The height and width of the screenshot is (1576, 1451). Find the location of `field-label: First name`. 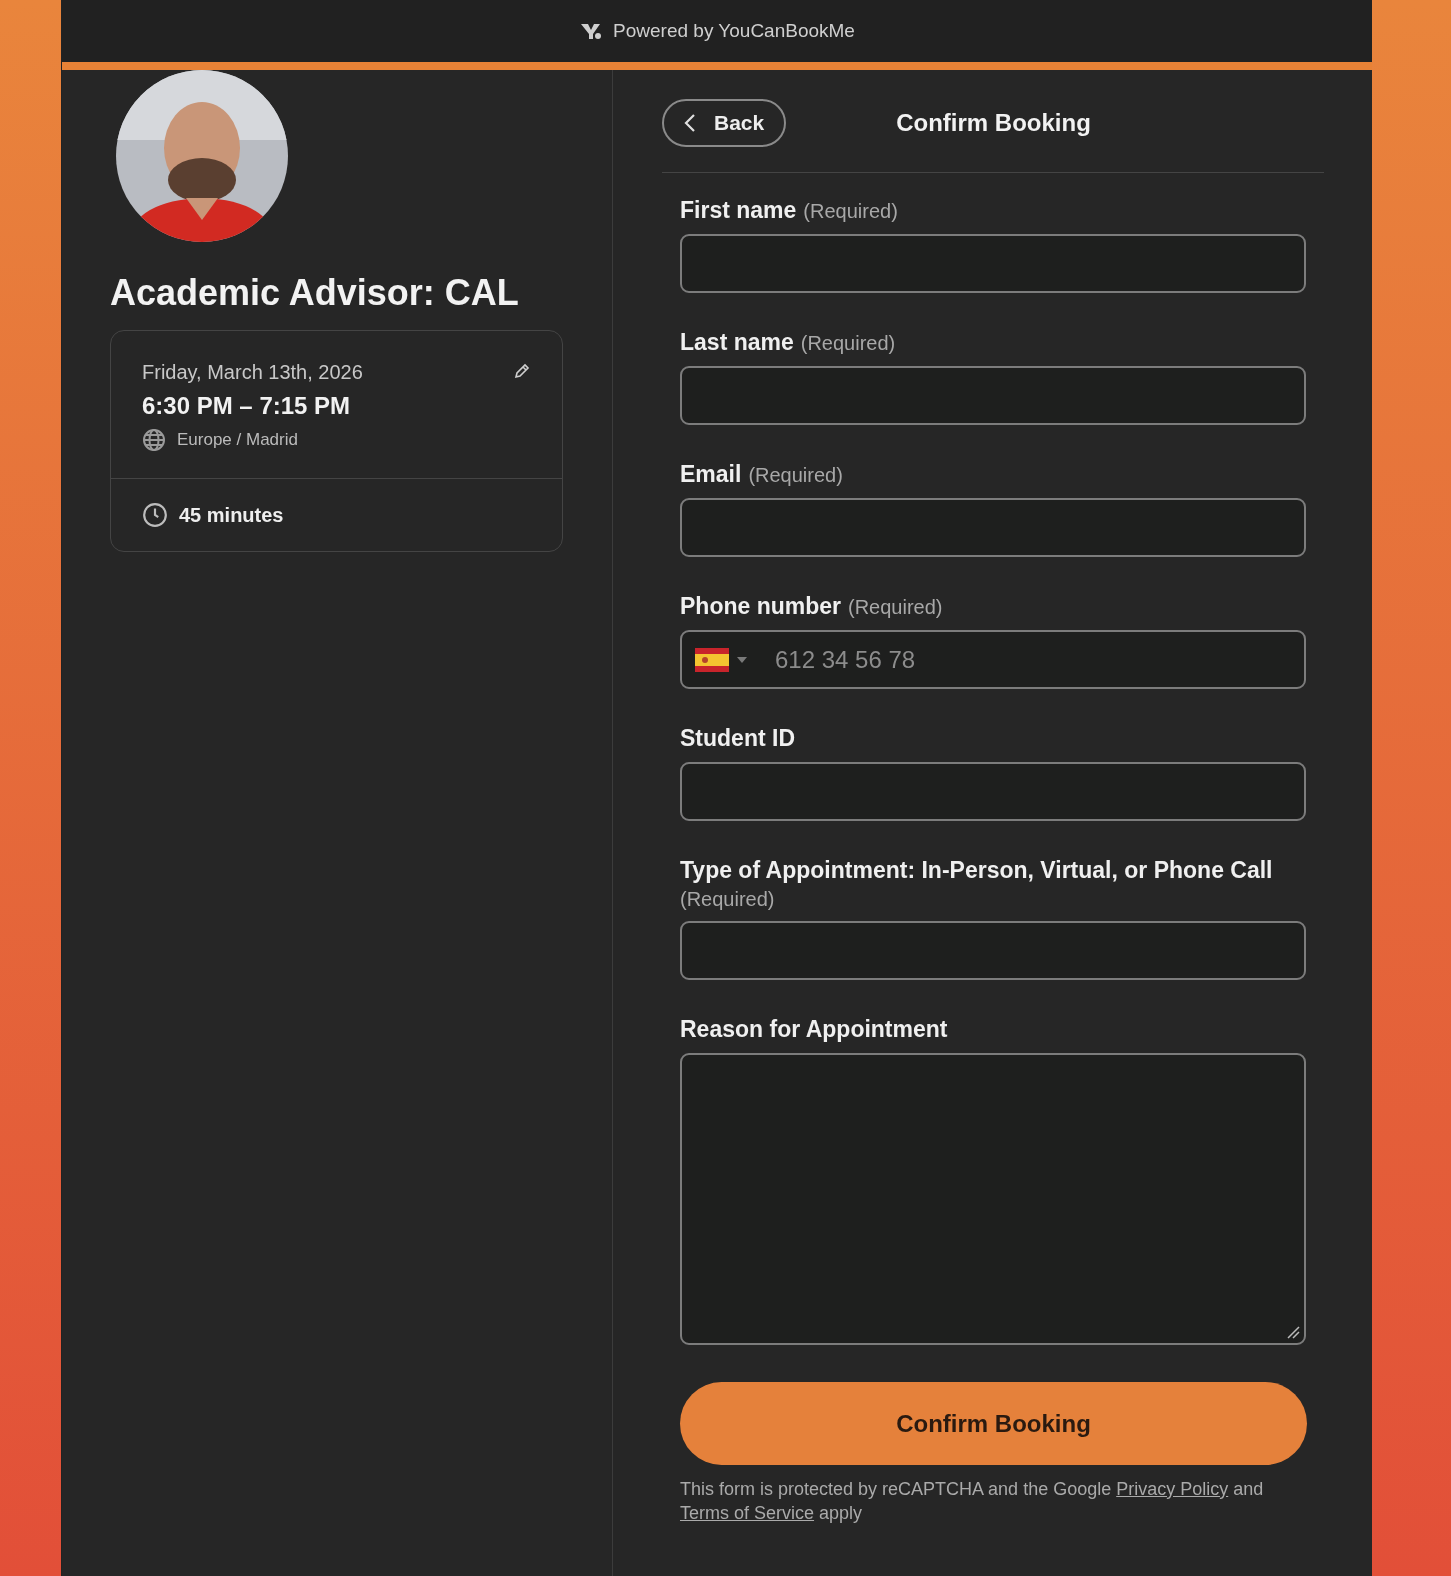

field-label: First name is located at coordinates (738, 210).